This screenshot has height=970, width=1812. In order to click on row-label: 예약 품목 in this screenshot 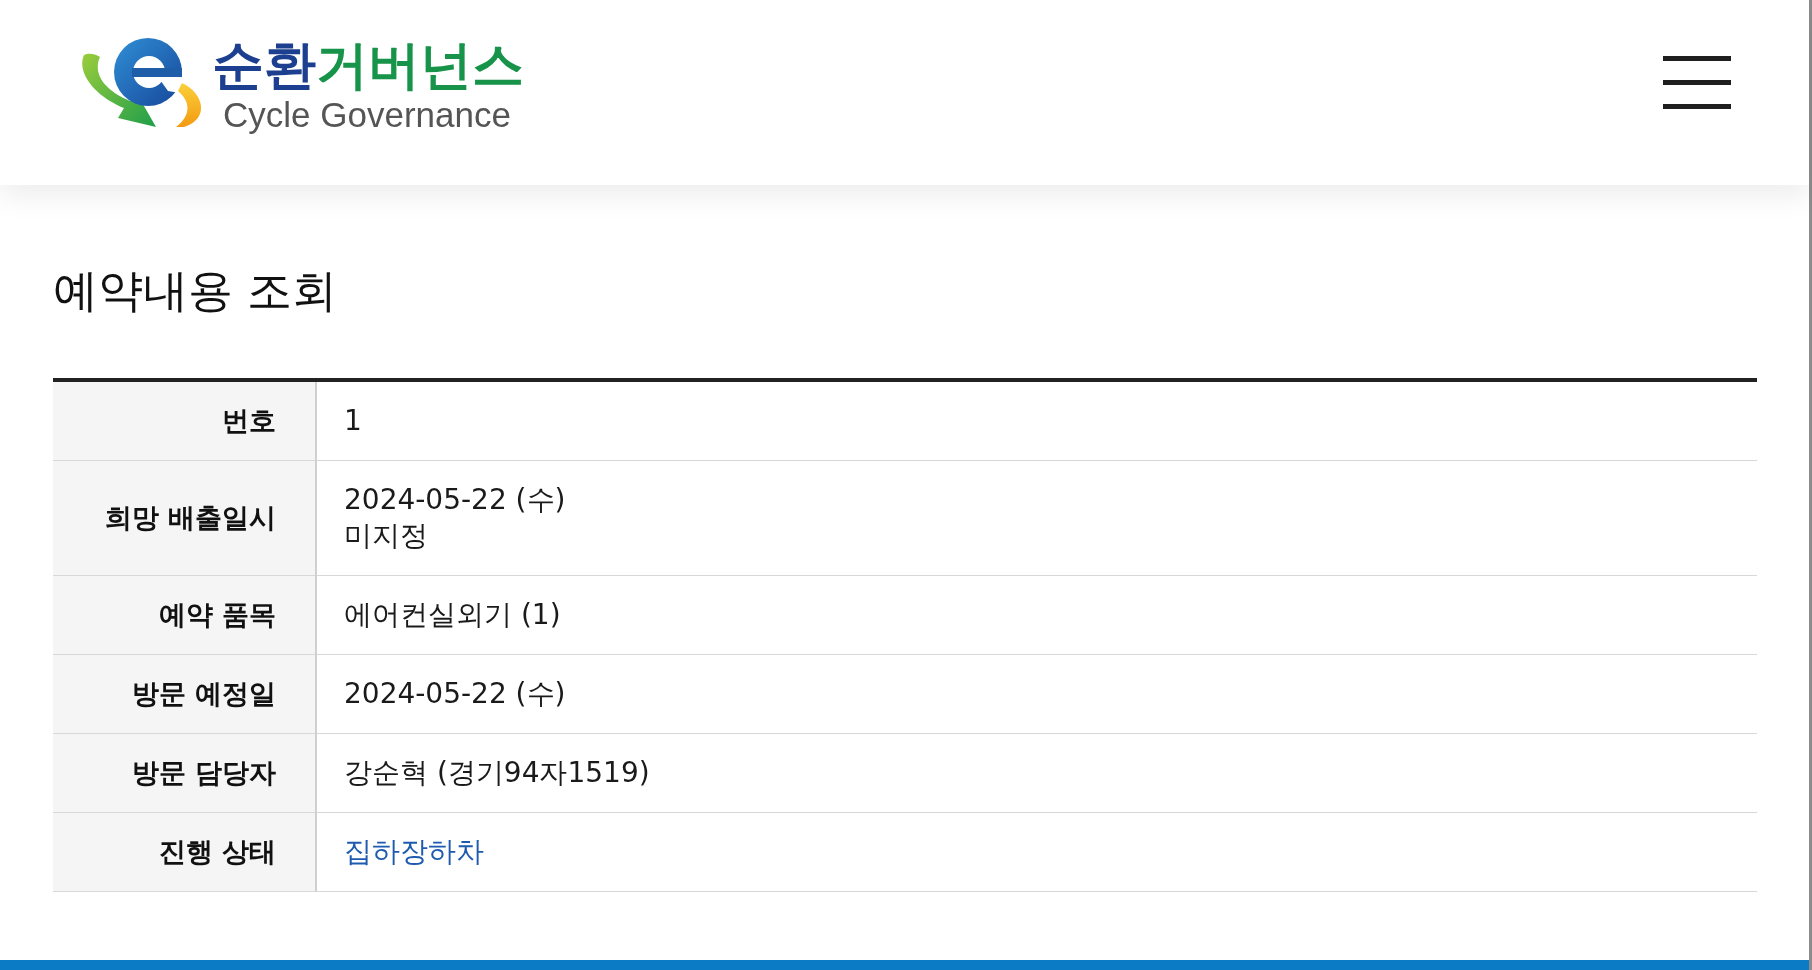, I will do `click(184, 615)`.